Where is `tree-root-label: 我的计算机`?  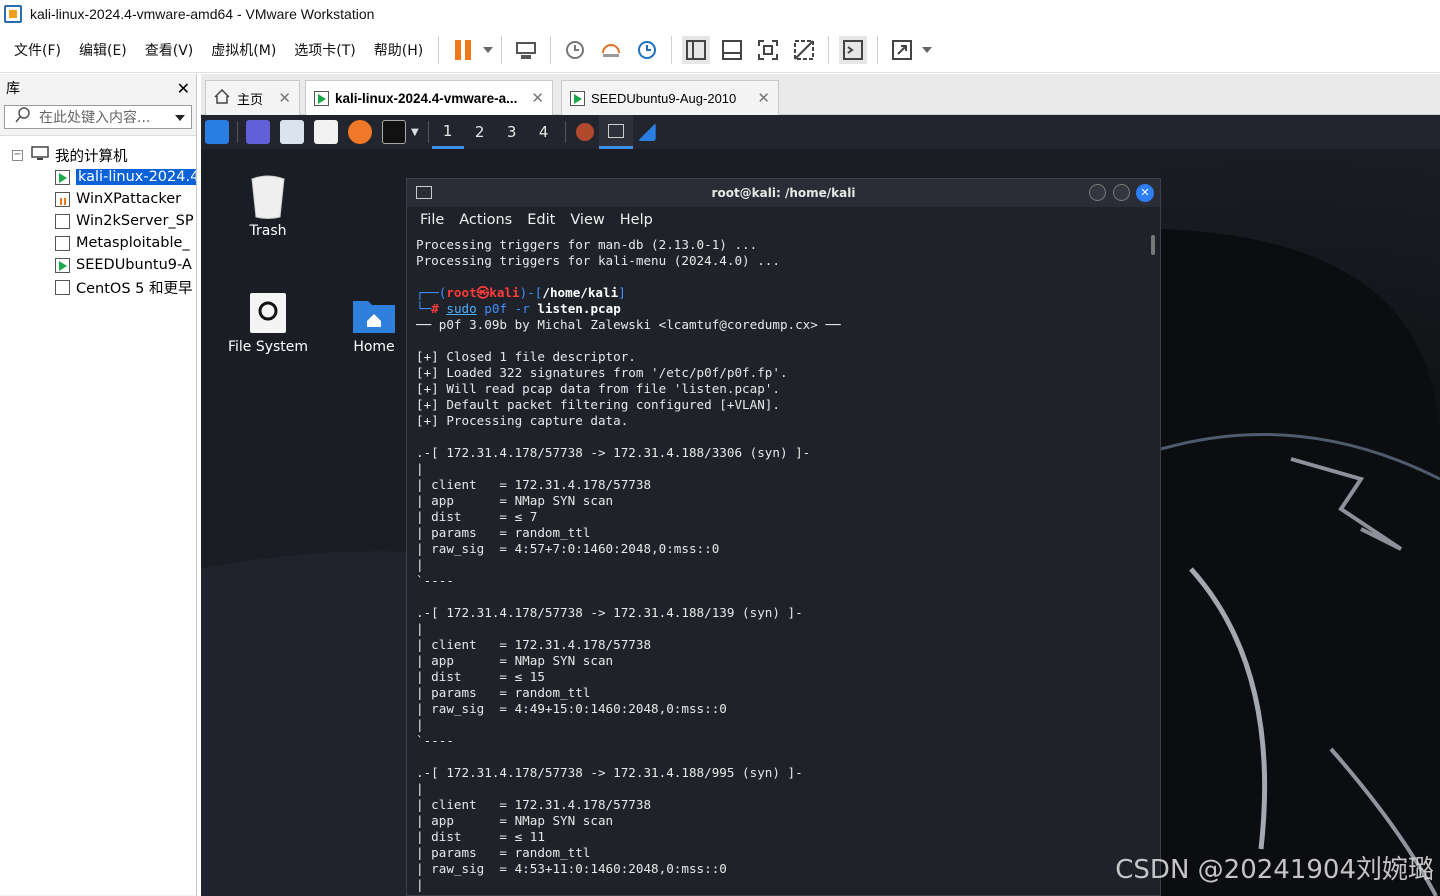
tree-root-label: 我的计算机 is located at coordinates (91, 156).